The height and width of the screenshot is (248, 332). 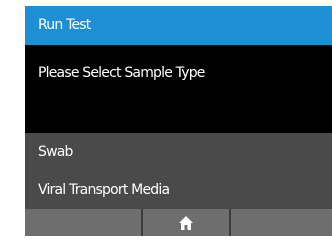 What do you see at coordinates (83, 222) in the screenshot?
I see `nav-left-button` at bounding box center [83, 222].